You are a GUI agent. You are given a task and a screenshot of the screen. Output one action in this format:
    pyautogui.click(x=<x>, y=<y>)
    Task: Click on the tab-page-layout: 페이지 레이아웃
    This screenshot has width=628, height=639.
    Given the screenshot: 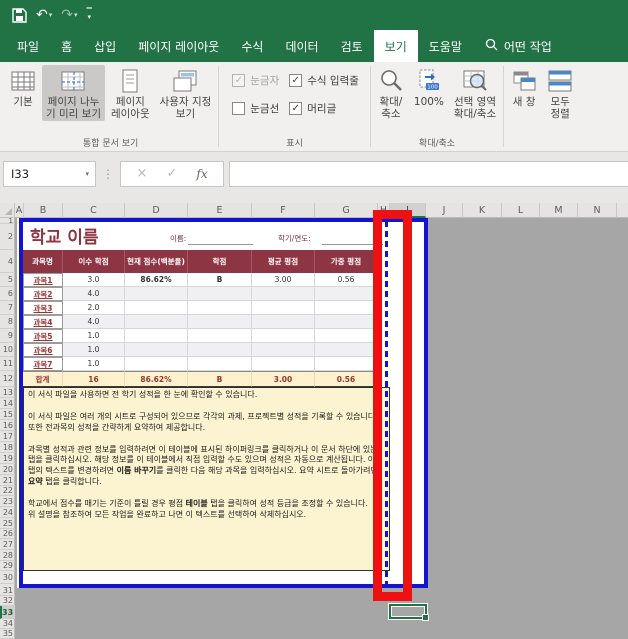 What is the action you would take?
    pyautogui.click(x=178, y=46)
    